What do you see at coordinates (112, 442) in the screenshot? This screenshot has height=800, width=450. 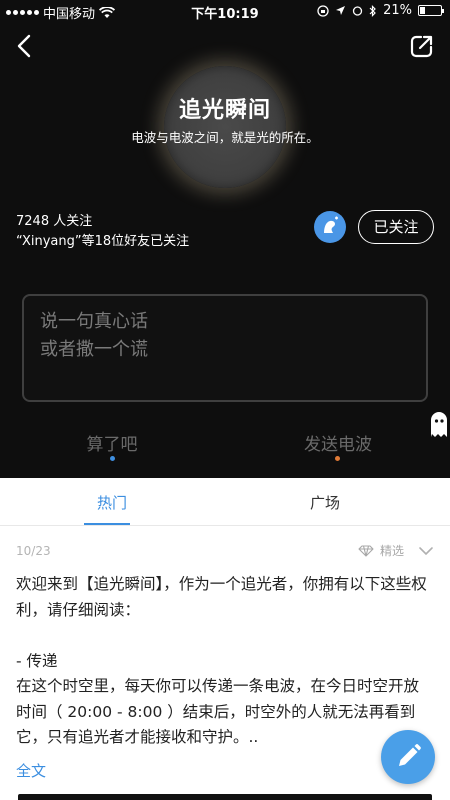 I see `cancel-button: 算了吧` at bounding box center [112, 442].